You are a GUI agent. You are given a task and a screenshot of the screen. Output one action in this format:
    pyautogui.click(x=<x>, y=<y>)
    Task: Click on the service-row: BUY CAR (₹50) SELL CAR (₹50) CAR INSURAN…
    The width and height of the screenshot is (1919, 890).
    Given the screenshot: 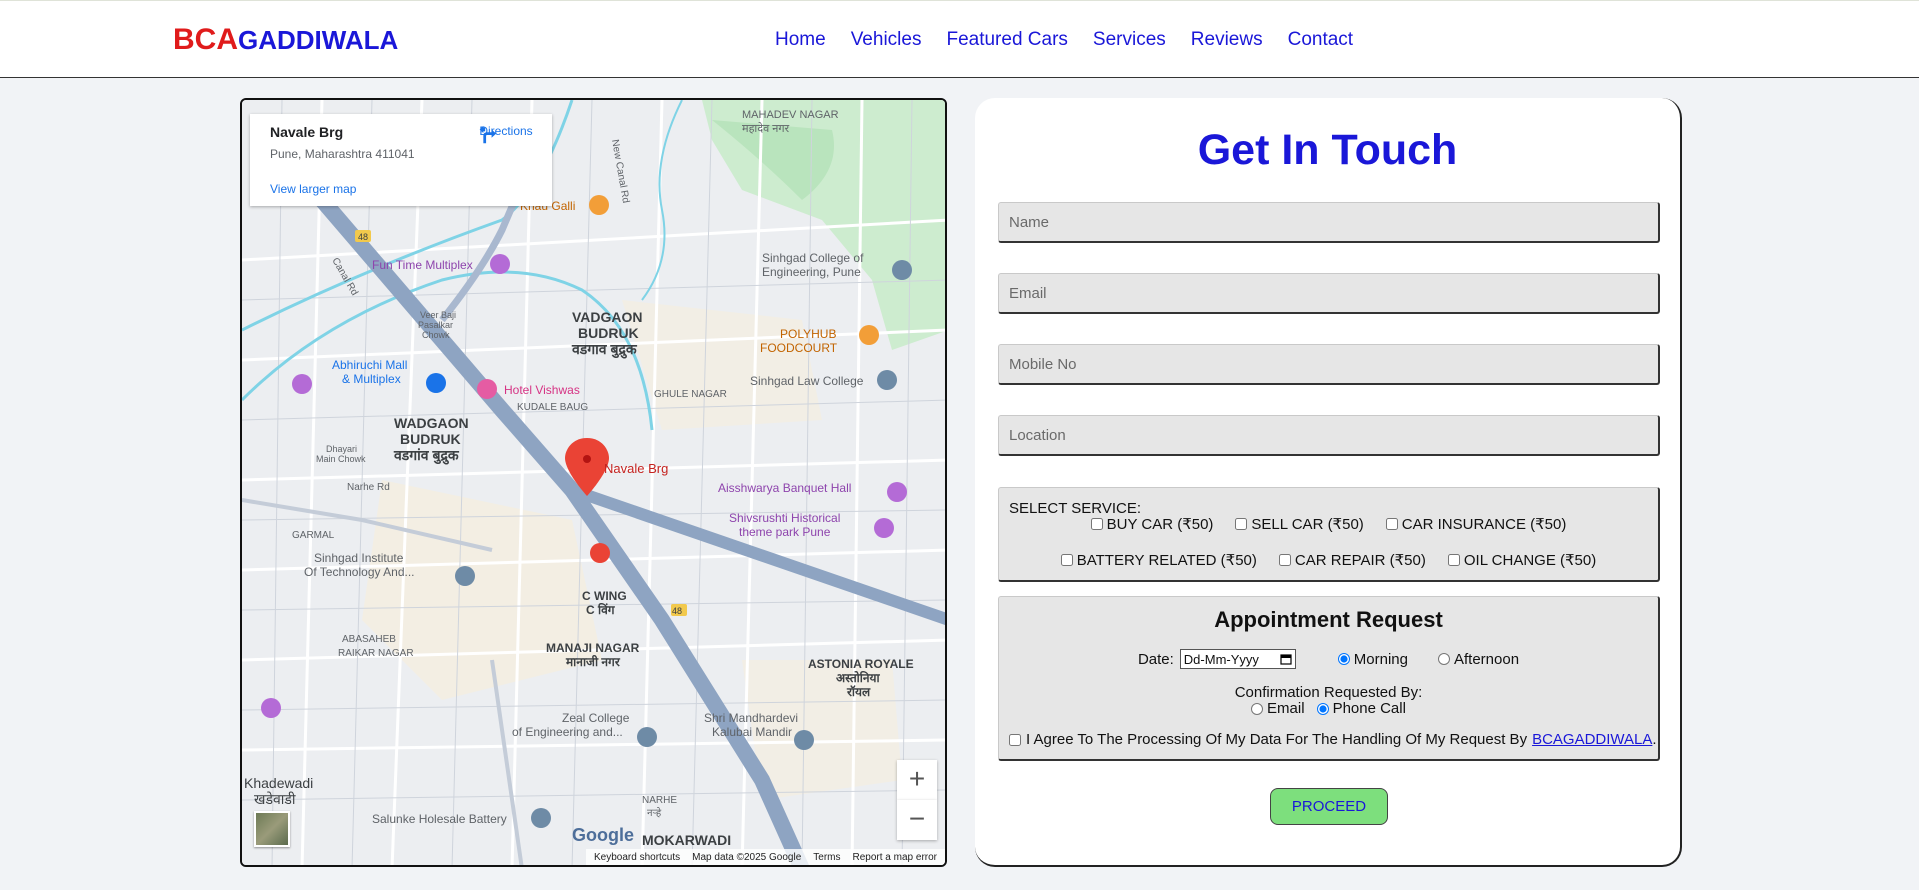 What is the action you would take?
    pyautogui.click(x=1328, y=524)
    